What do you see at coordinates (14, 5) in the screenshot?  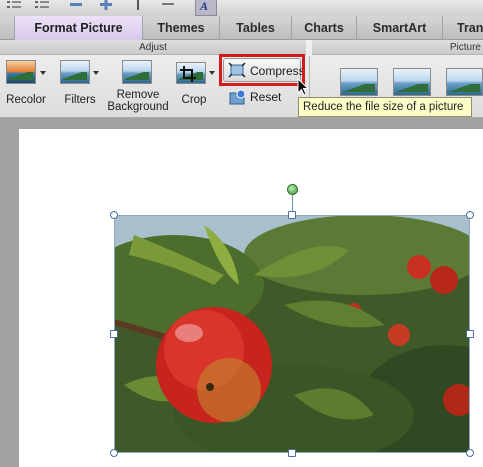 I see `list-indent-icon` at bounding box center [14, 5].